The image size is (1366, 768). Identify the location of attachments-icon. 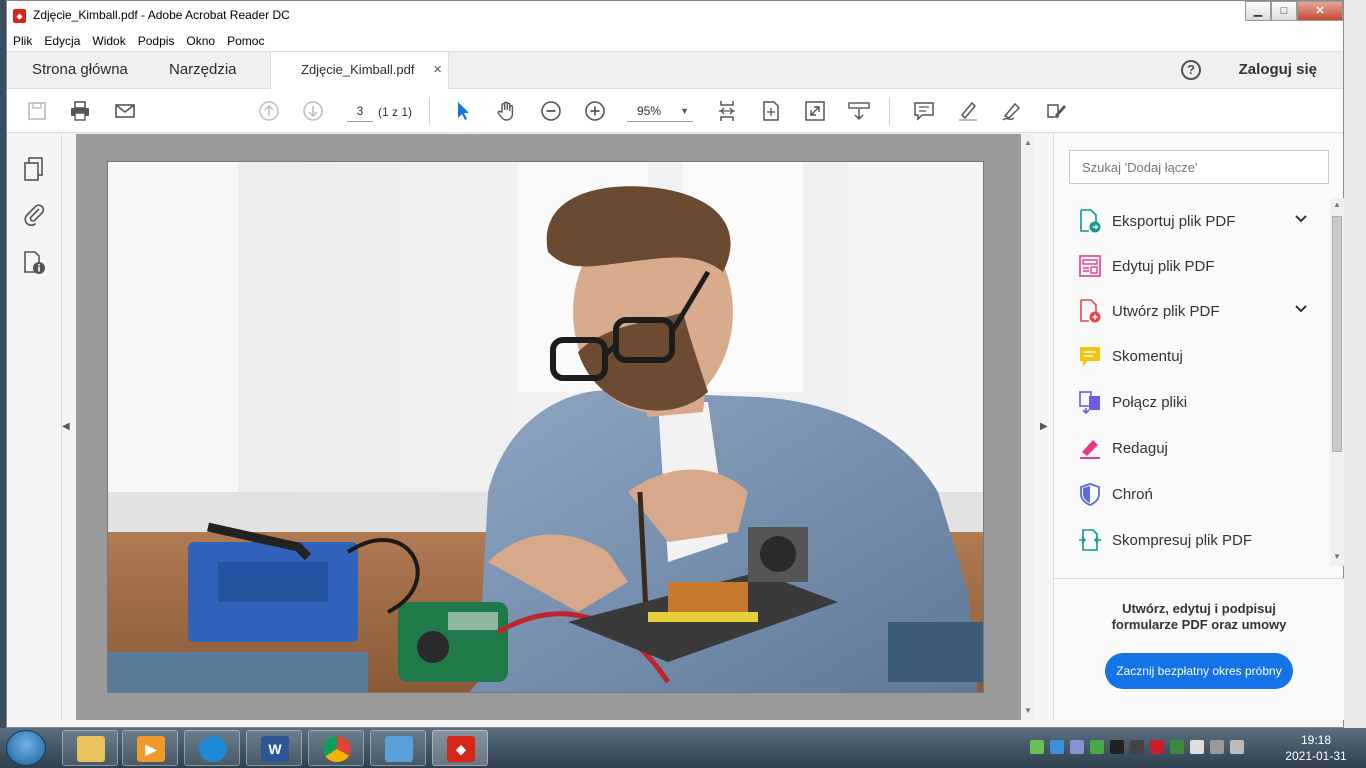
(34, 214).